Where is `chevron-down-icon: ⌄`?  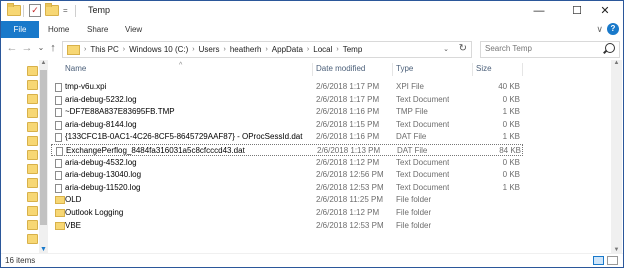
chevron-down-icon: ⌄ is located at coordinates (446, 49).